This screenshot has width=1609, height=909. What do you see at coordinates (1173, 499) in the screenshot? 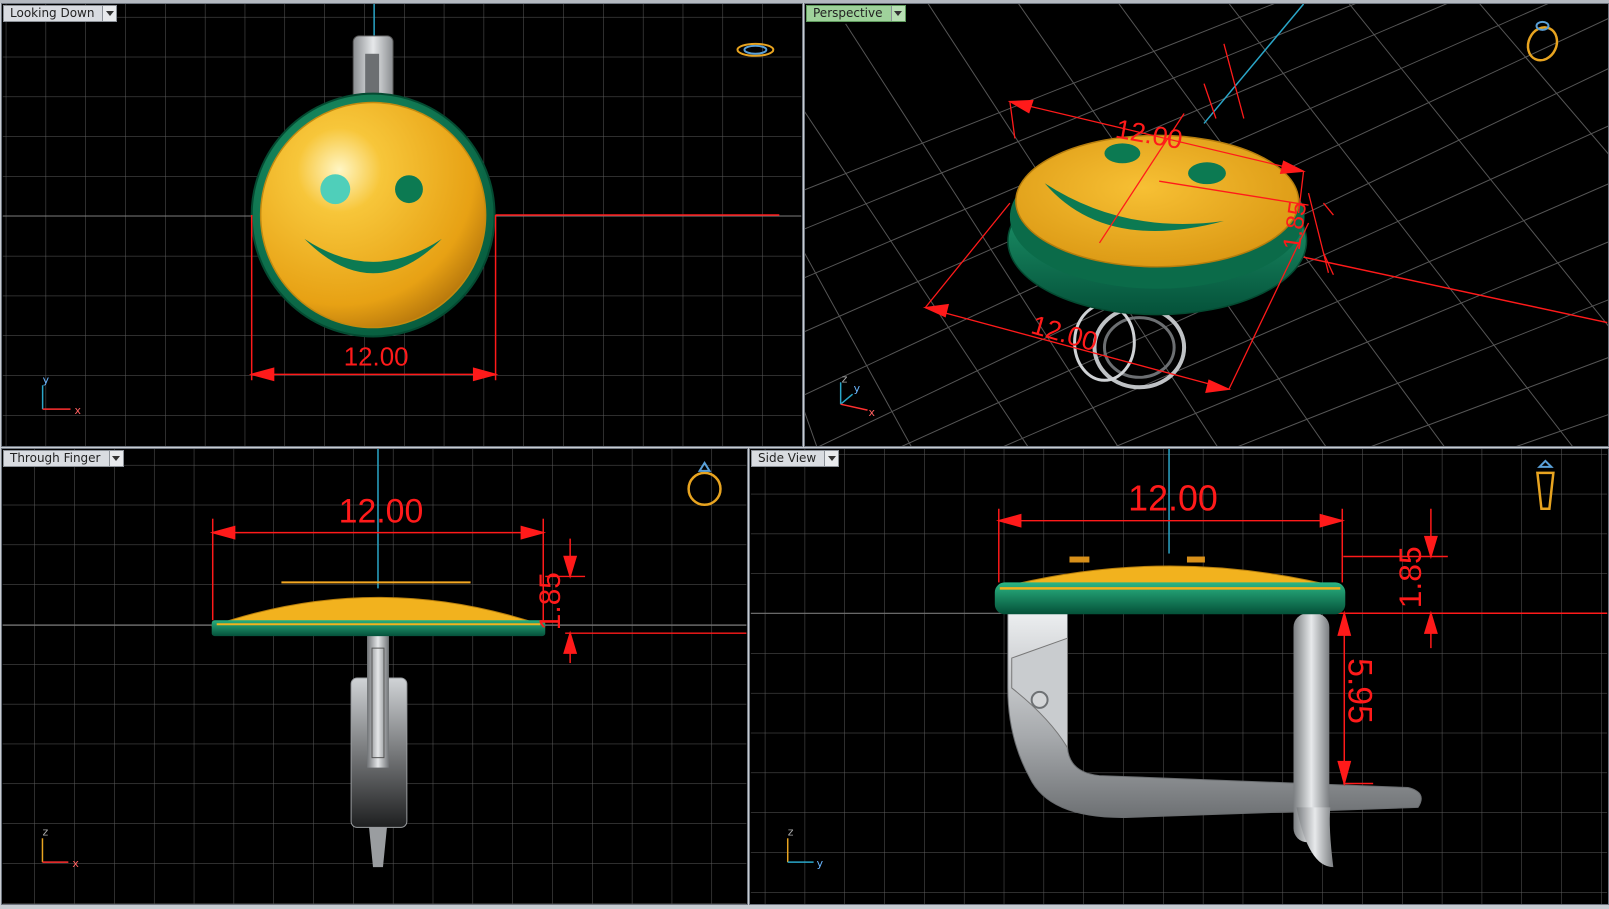
I see `side-view-width-dimension: 12.00` at bounding box center [1173, 499].